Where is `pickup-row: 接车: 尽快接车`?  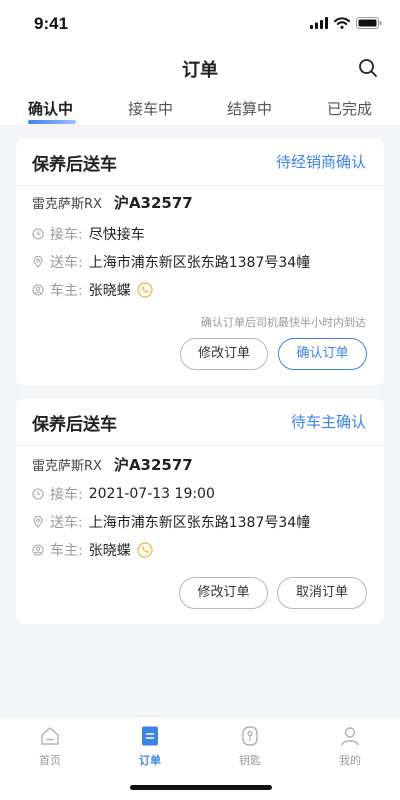
pickup-row: 接车: 尽快接车 is located at coordinates (202, 234).